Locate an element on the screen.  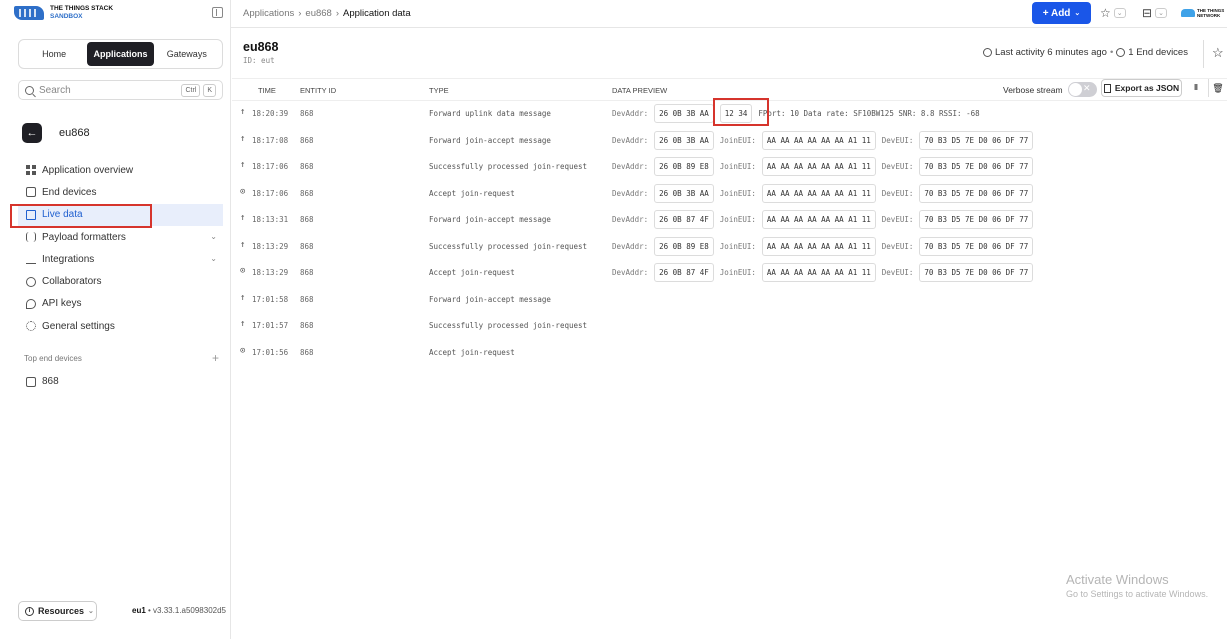
export-label: Export as JSON is located at coordinates (1147, 88).